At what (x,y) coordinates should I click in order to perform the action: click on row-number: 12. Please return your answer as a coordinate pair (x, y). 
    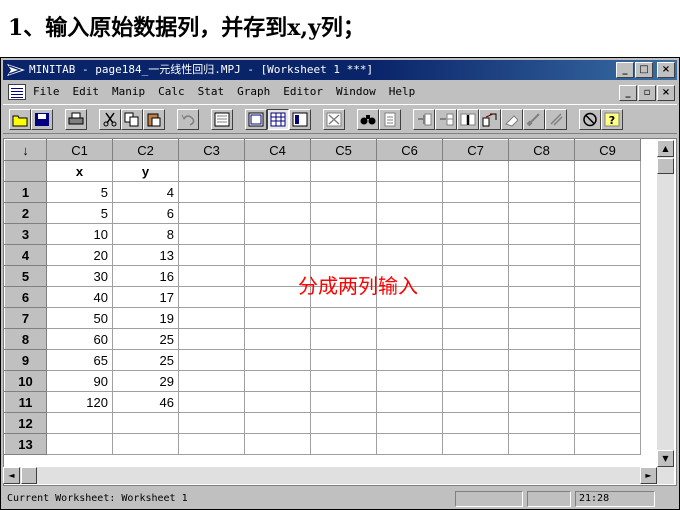
    Looking at the image, I should click on (25, 423).